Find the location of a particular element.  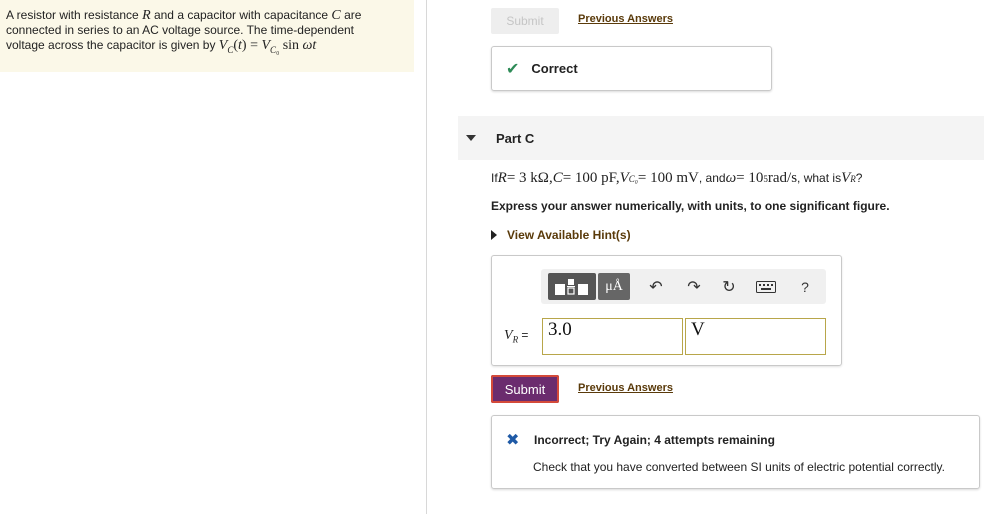

math-toolbar: μÅ ↶ ↷ ↻ ? is located at coordinates (683, 286).